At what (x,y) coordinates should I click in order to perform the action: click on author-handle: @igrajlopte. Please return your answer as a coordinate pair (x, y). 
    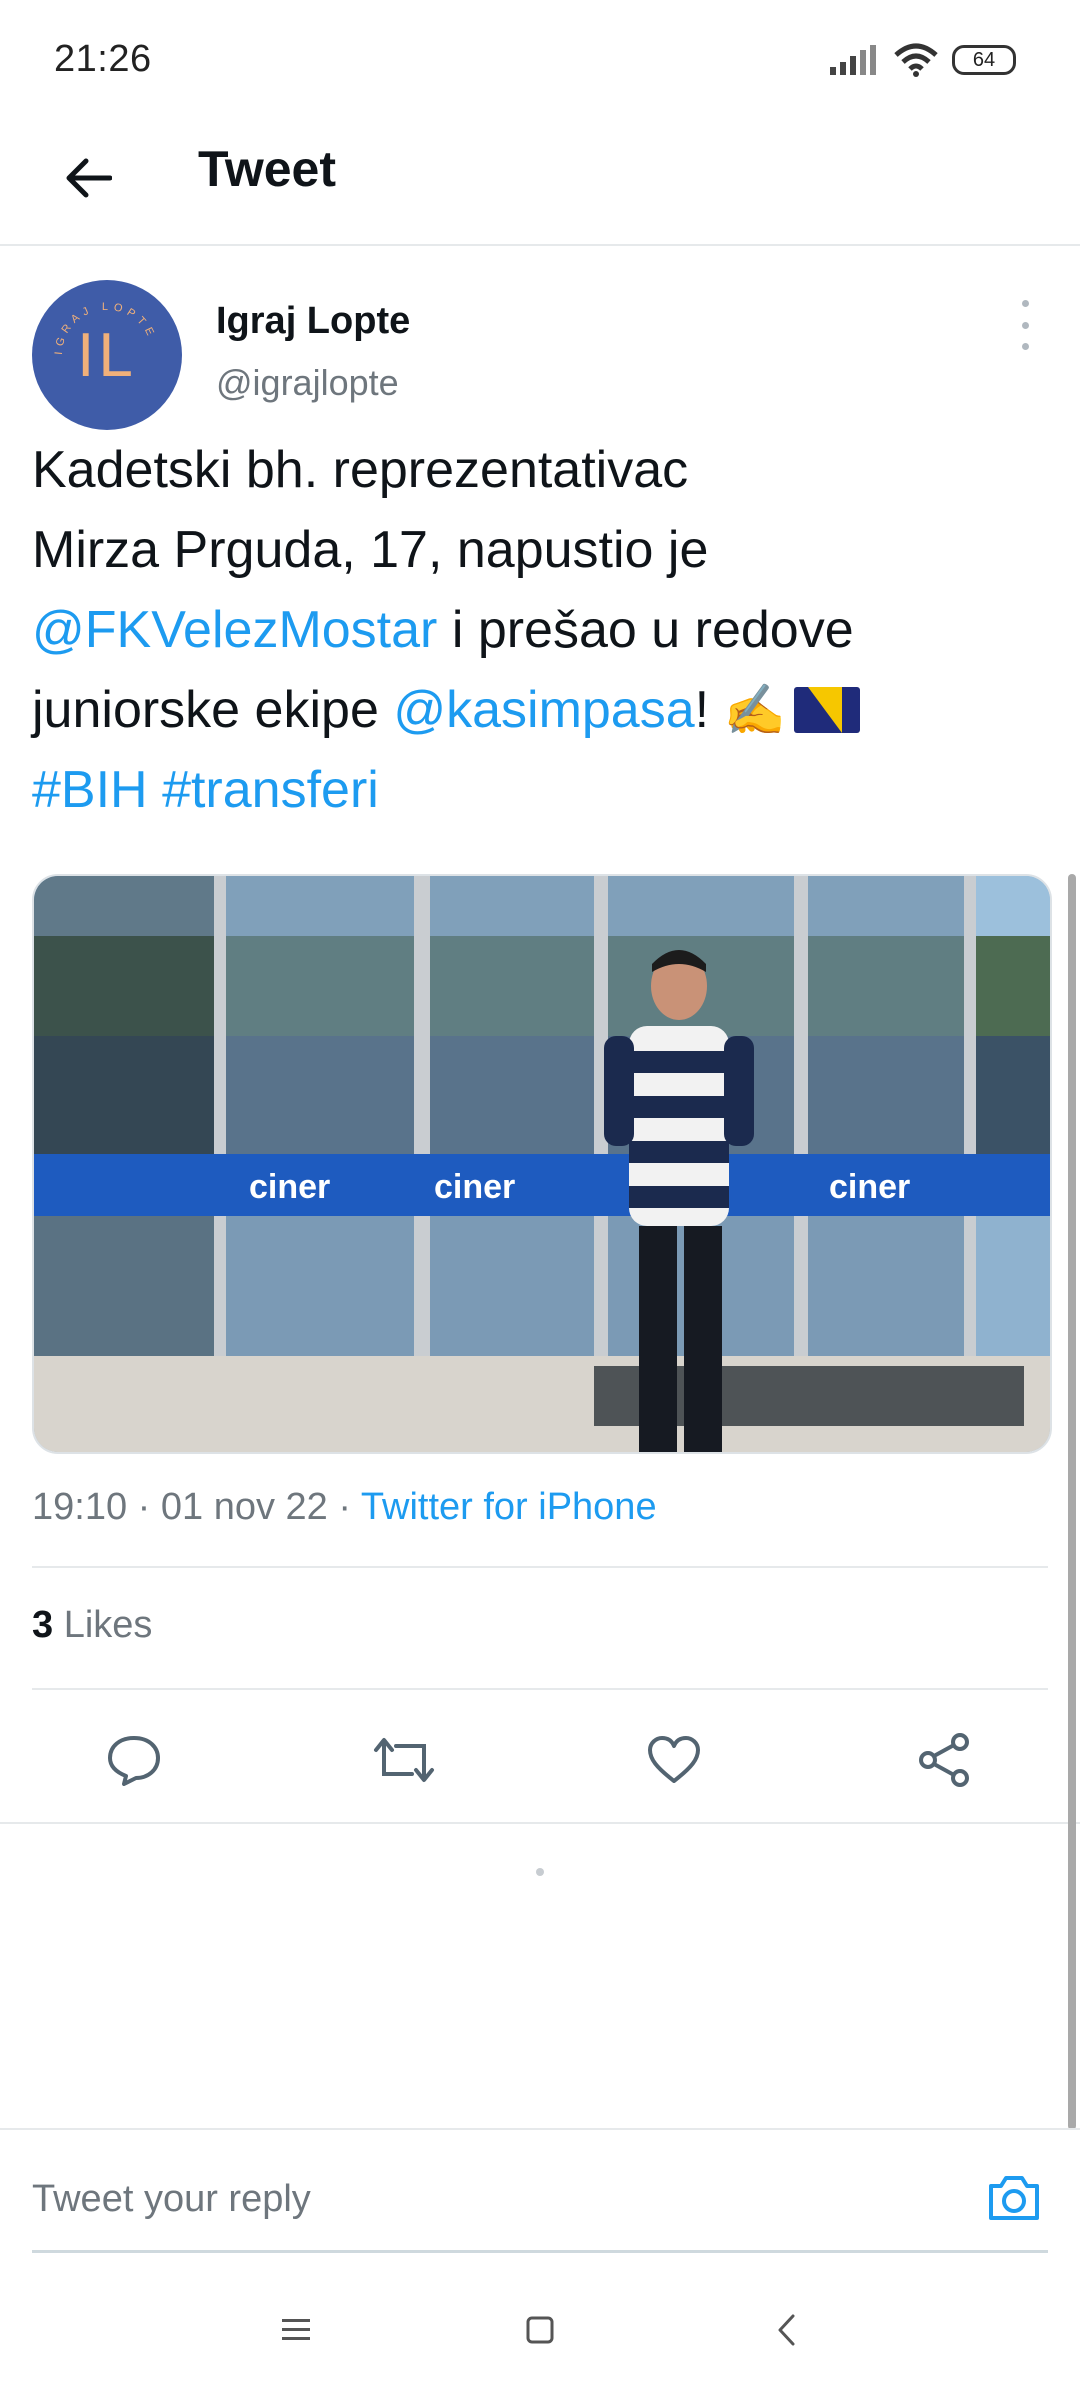
    Looking at the image, I should click on (307, 383).